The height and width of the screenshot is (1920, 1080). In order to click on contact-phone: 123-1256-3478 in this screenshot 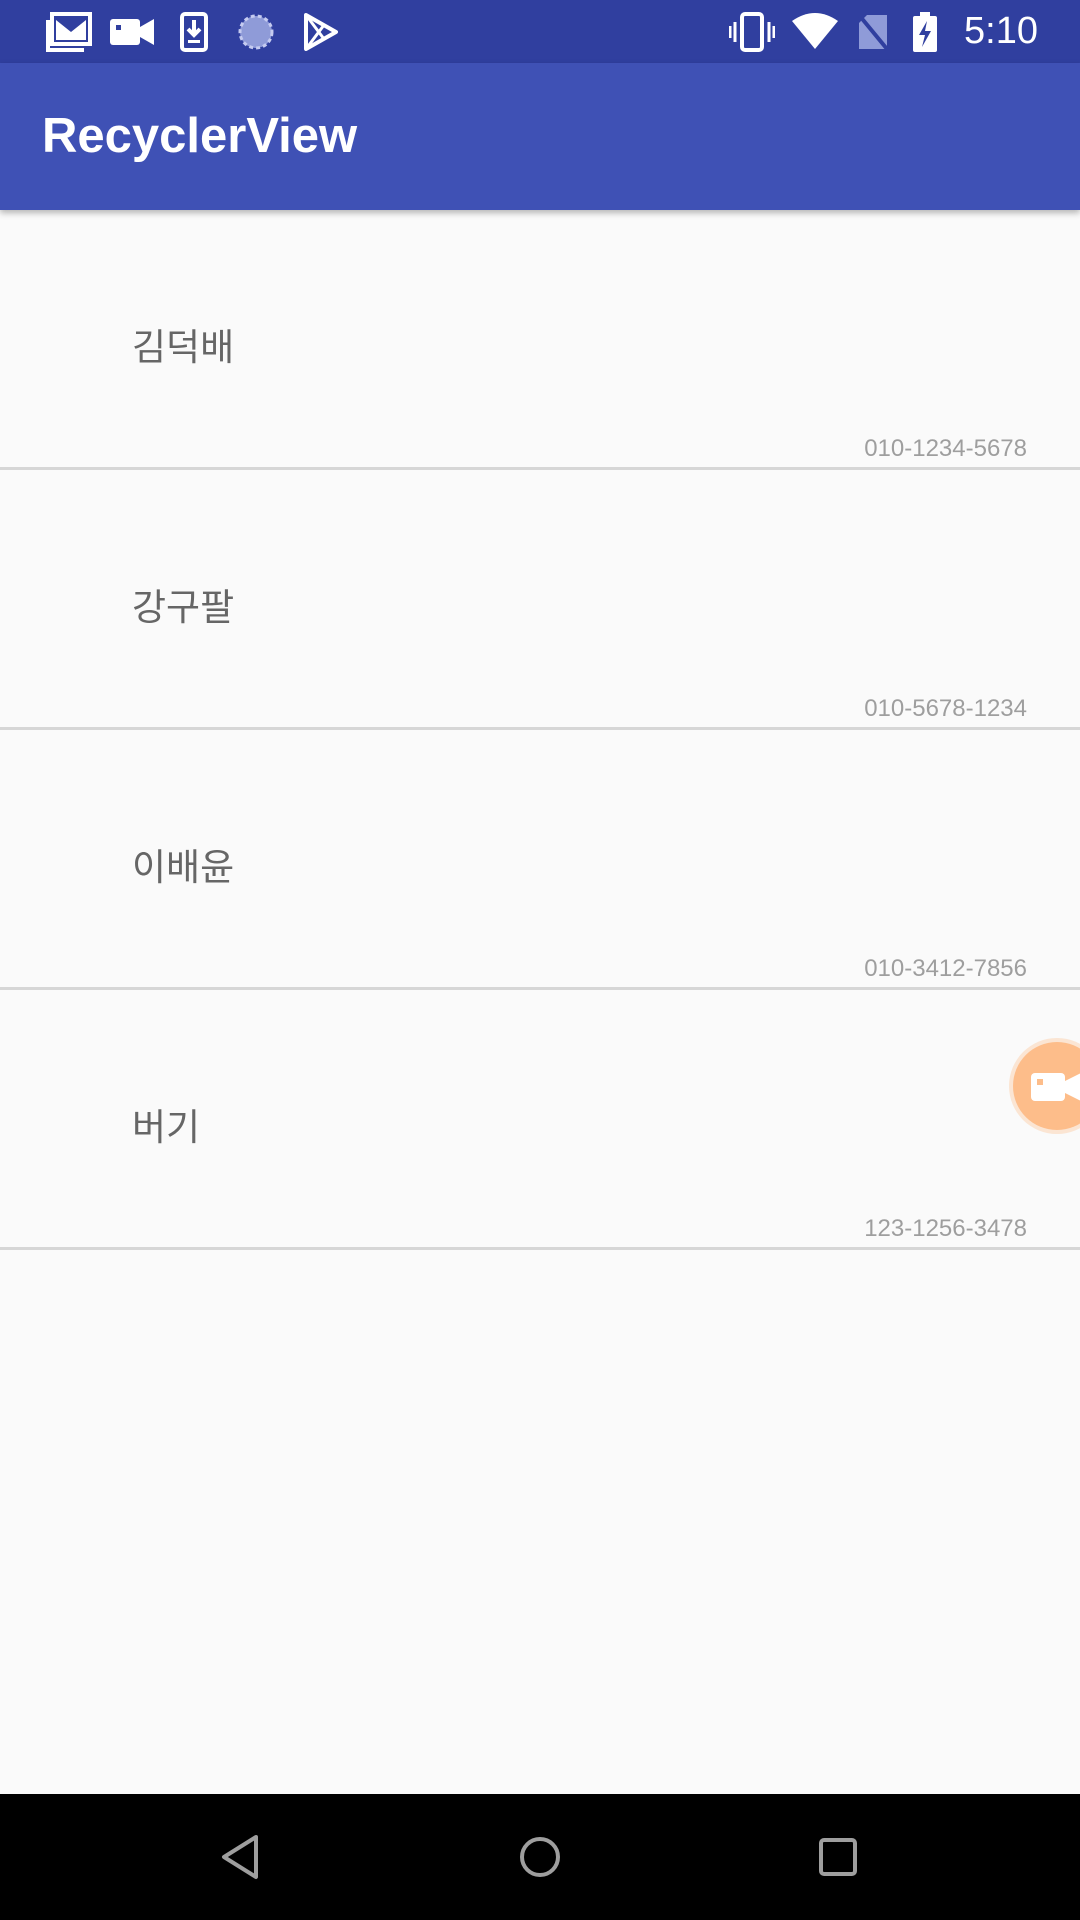, I will do `click(945, 1228)`.